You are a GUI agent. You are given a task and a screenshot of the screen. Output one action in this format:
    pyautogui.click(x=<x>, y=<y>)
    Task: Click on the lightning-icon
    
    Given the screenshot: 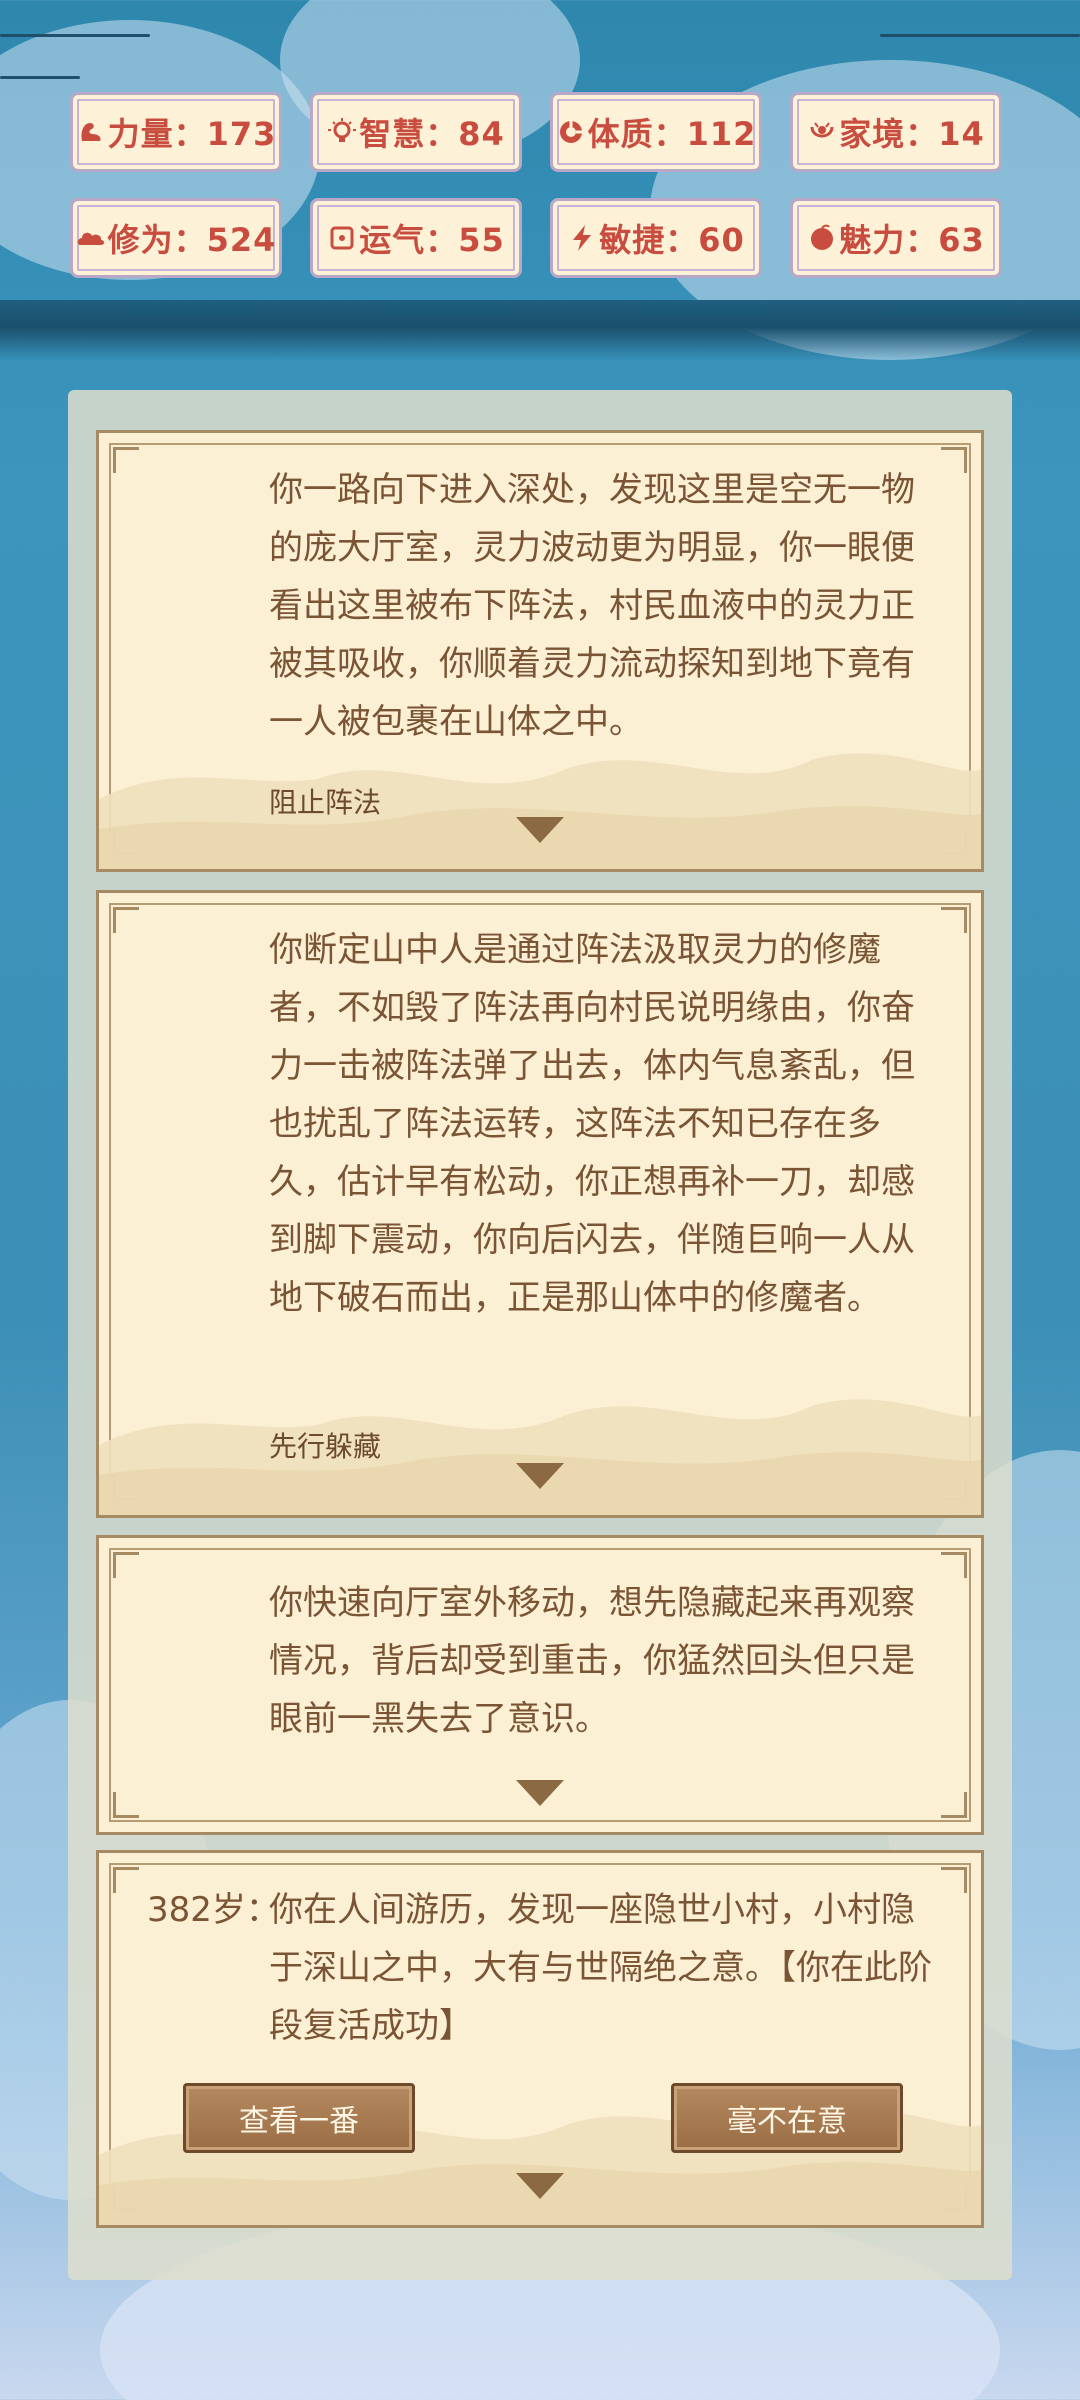 What is the action you would take?
    pyautogui.click(x=582, y=238)
    